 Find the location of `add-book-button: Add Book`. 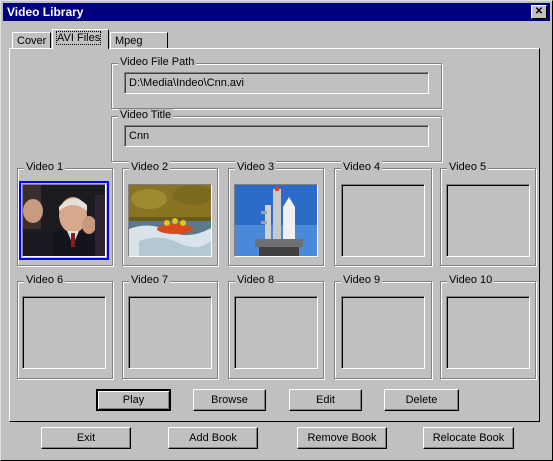

add-book-button: Add Book is located at coordinates (213, 438).